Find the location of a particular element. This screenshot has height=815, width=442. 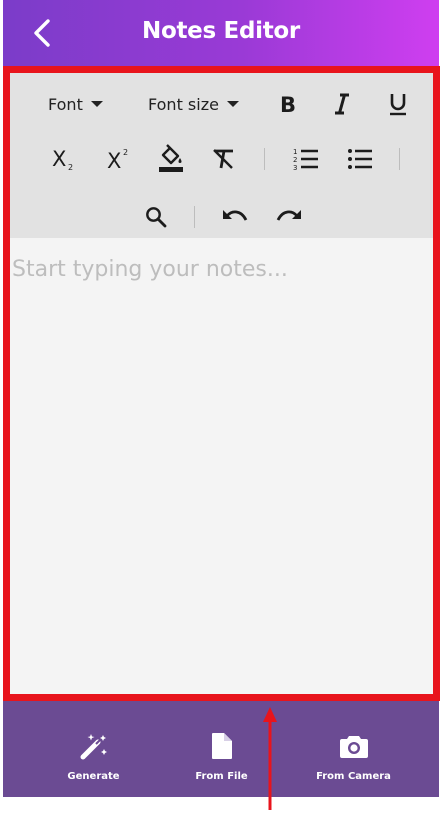

bold-icon: B is located at coordinates (288, 104).